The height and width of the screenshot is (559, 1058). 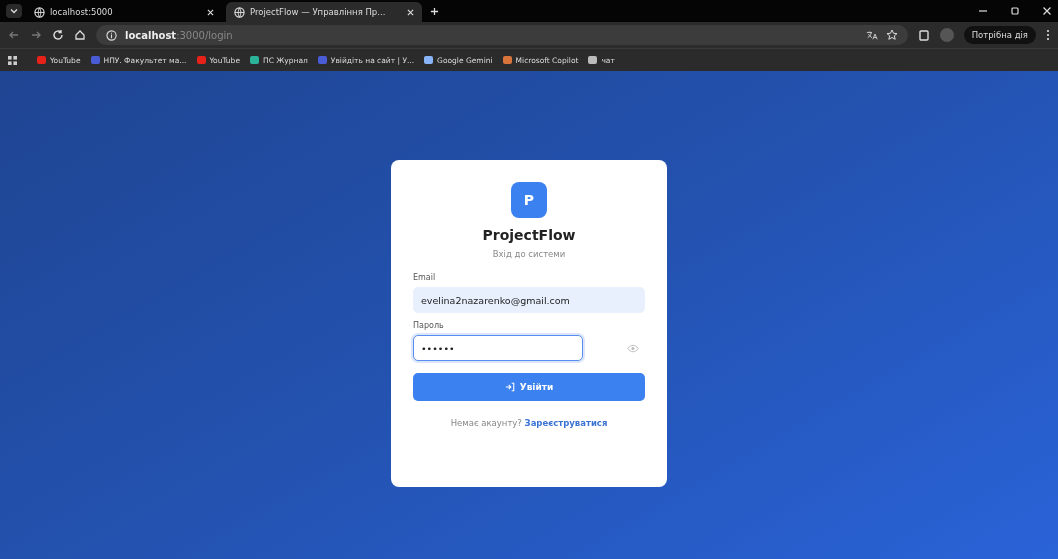 I want to click on reload-icon, so click(x=58, y=35).